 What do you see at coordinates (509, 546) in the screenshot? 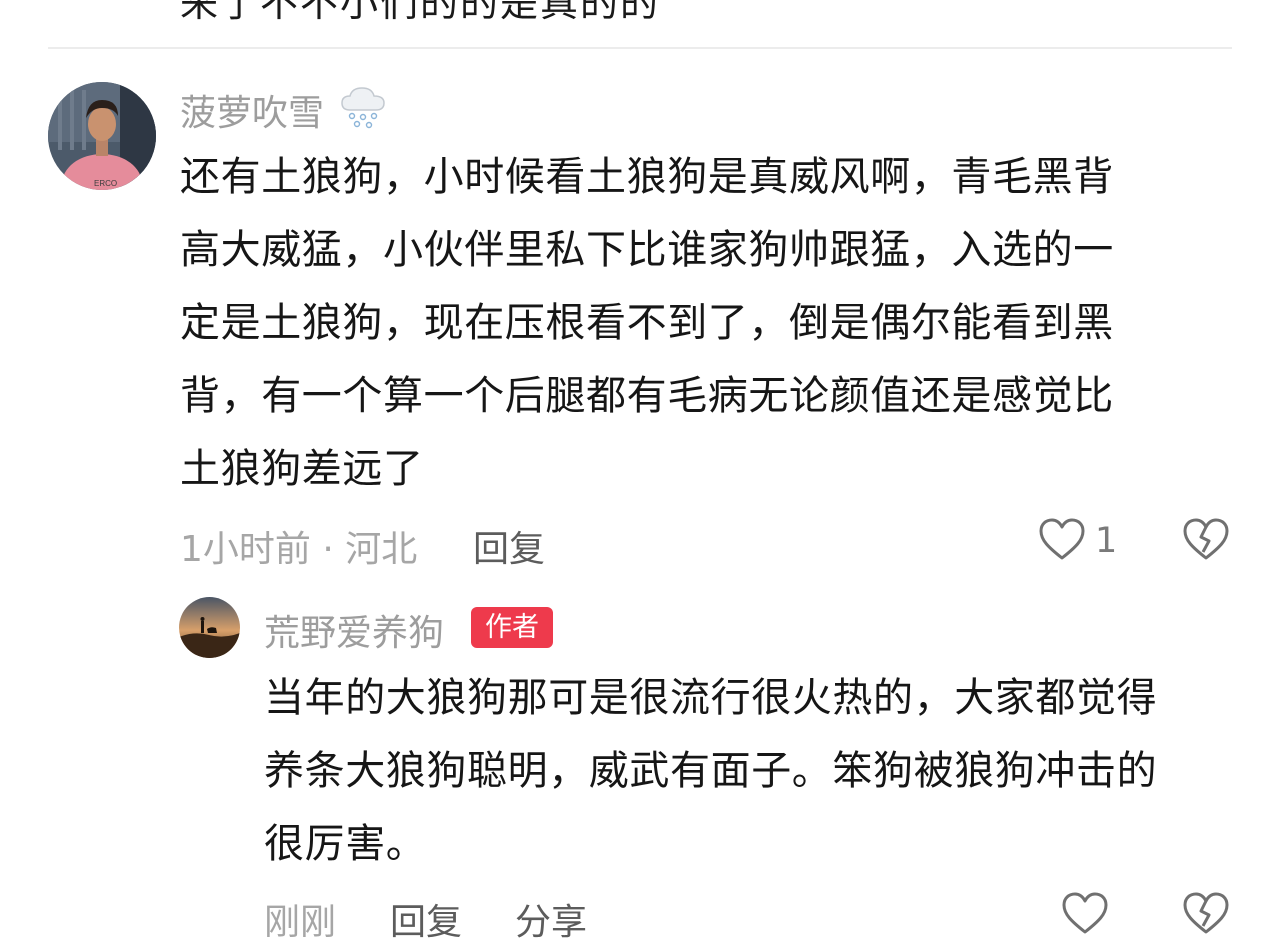
I see `comment-reply-button: 回复` at bounding box center [509, 546].